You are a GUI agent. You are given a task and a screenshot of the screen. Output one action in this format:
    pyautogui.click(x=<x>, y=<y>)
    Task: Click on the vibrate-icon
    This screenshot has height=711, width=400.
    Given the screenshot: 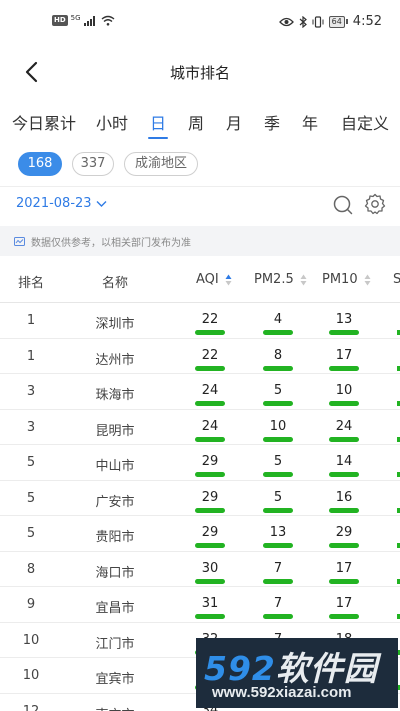 What is the action you would take?
    pyautogui.click(x=318, y=21)
    